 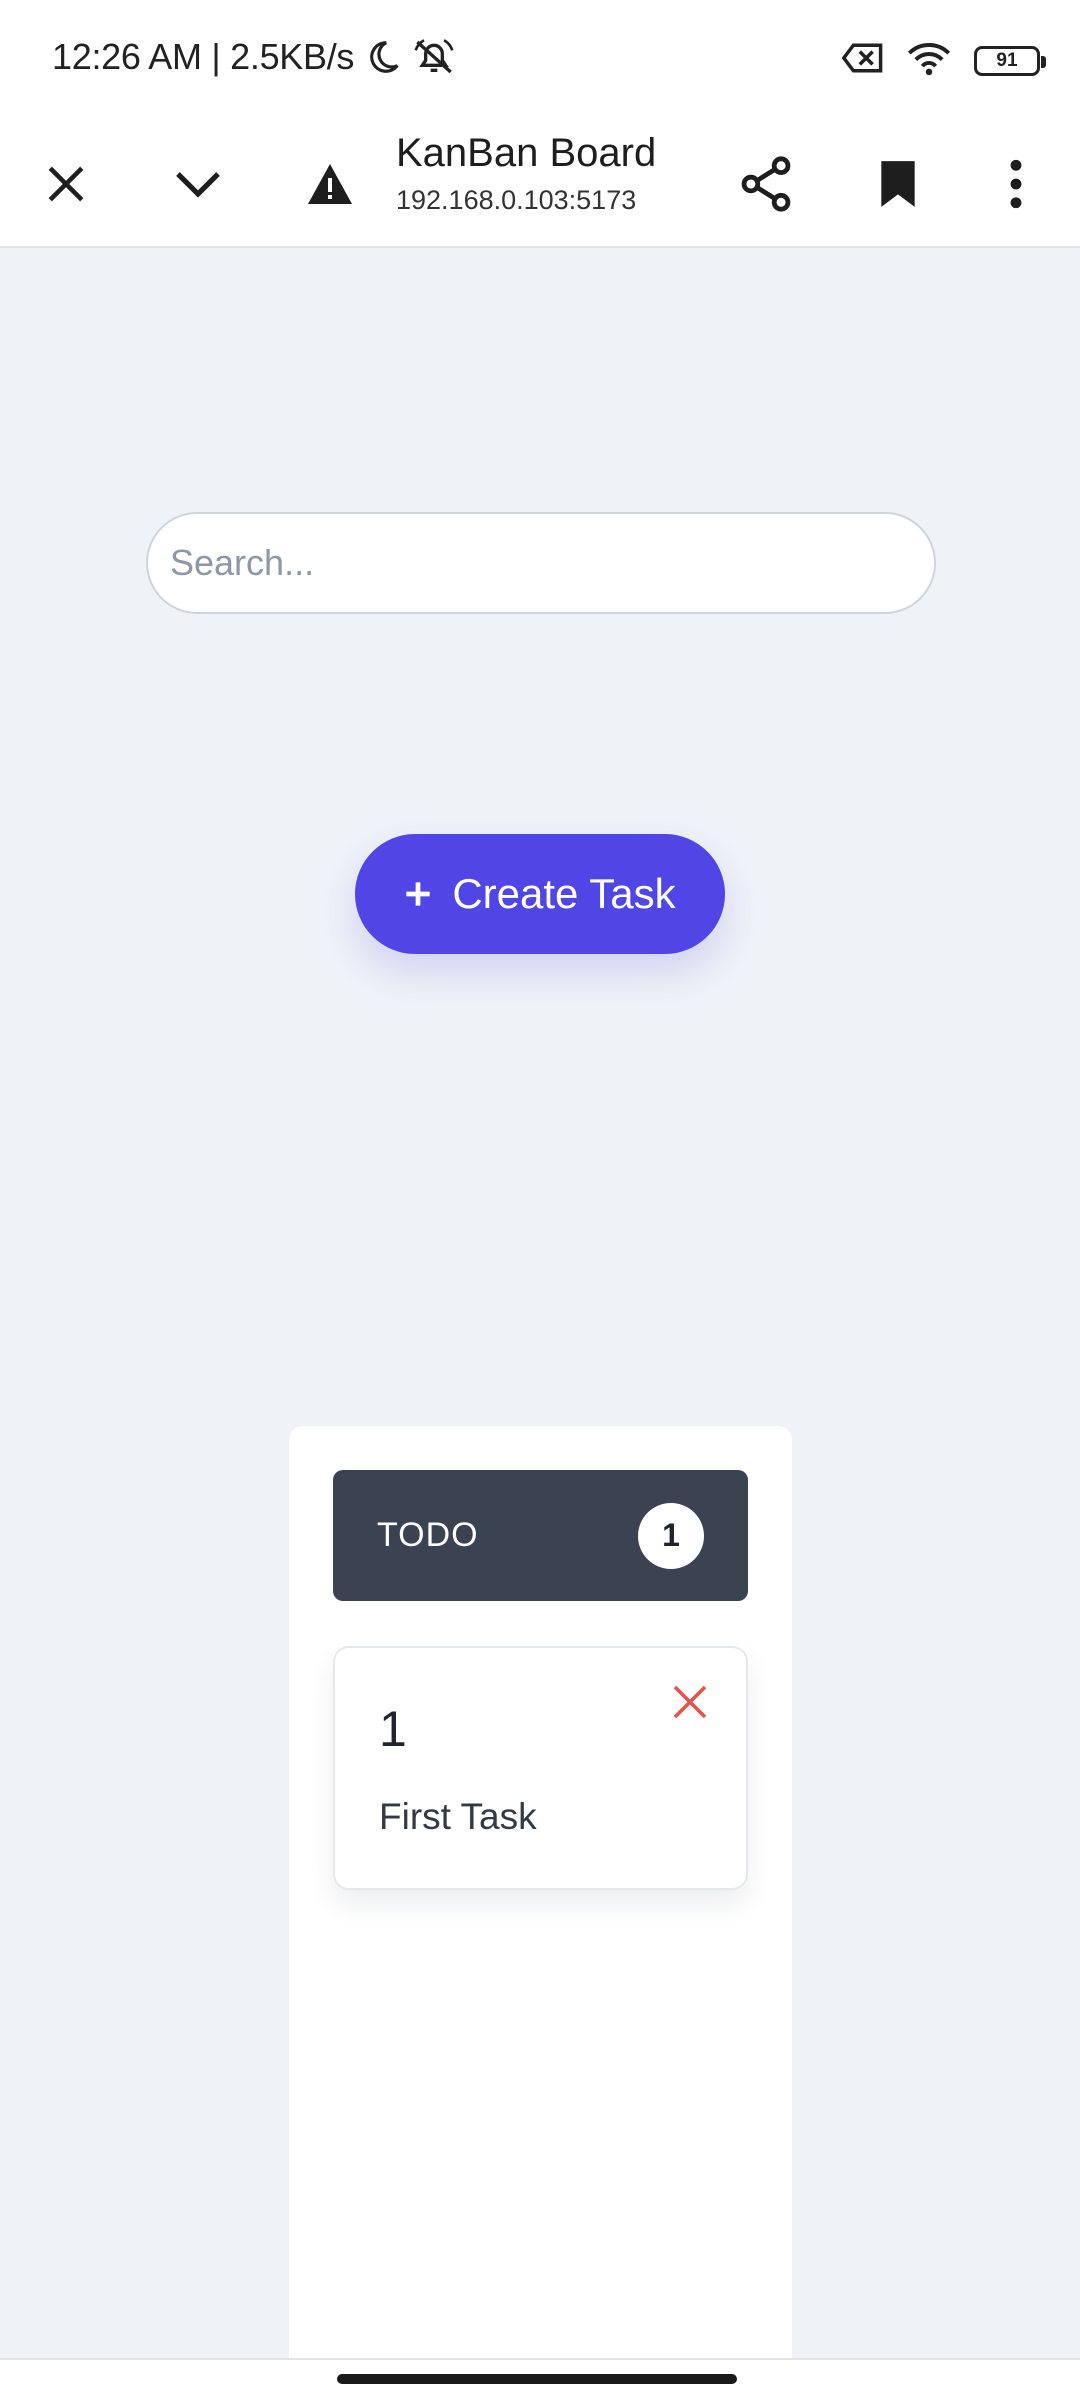 What do you see at coordinates (458, 1816) in the screenshot?
I see `task-title: First Task` at bounding box center [458, 1816].